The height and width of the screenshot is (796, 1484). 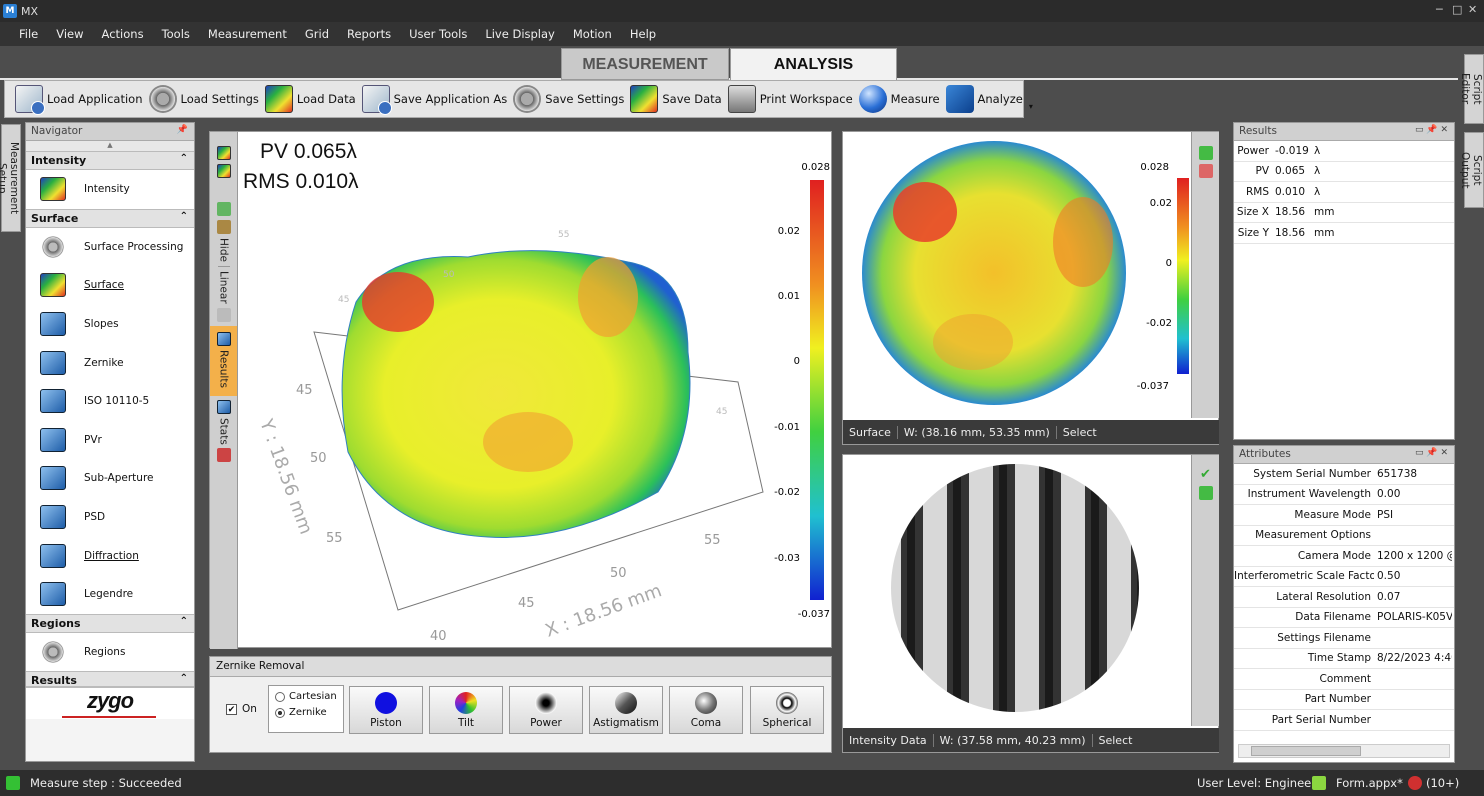 What do you see at coordinates (53, 651) in the screenshot?
I see `gears-icon` at bounding box center [53, 651].